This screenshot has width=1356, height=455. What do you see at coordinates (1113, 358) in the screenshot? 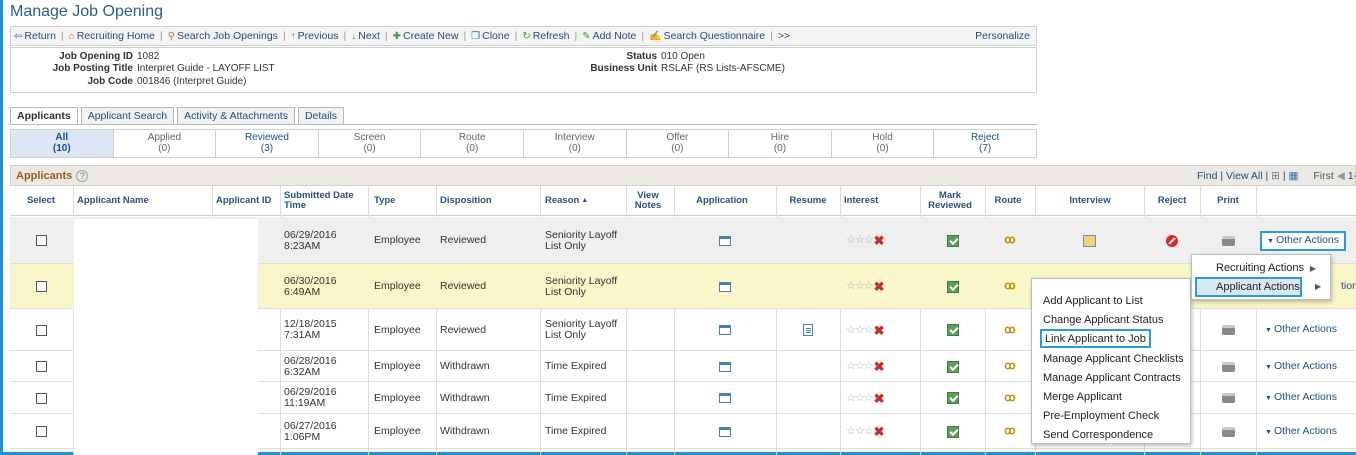
I see `menu-item-manage-applicant-checklists: Manage Applicant Checklists` at bounding box center [1113, 358].